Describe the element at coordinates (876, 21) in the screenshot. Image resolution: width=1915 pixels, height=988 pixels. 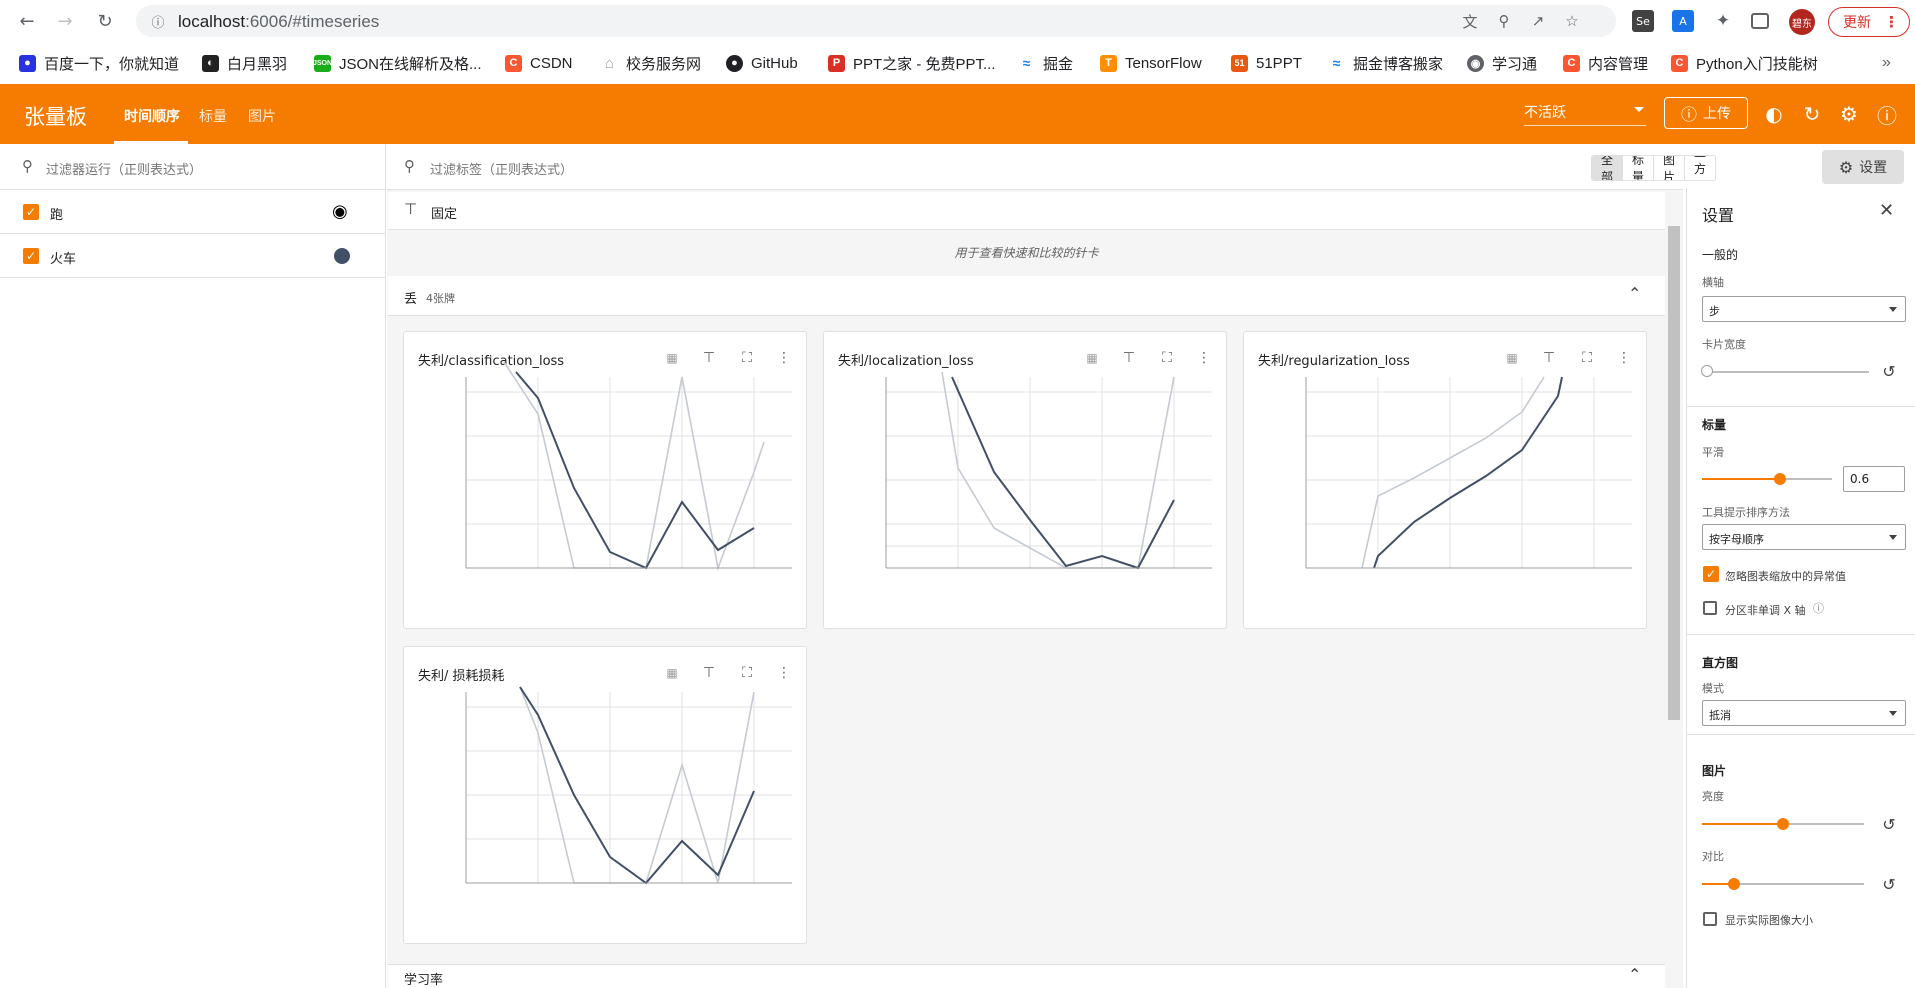
I see `address-bar: ⓘ localhost:6006/#timeseries 文 ⚲ ↗ ☆` at that location.